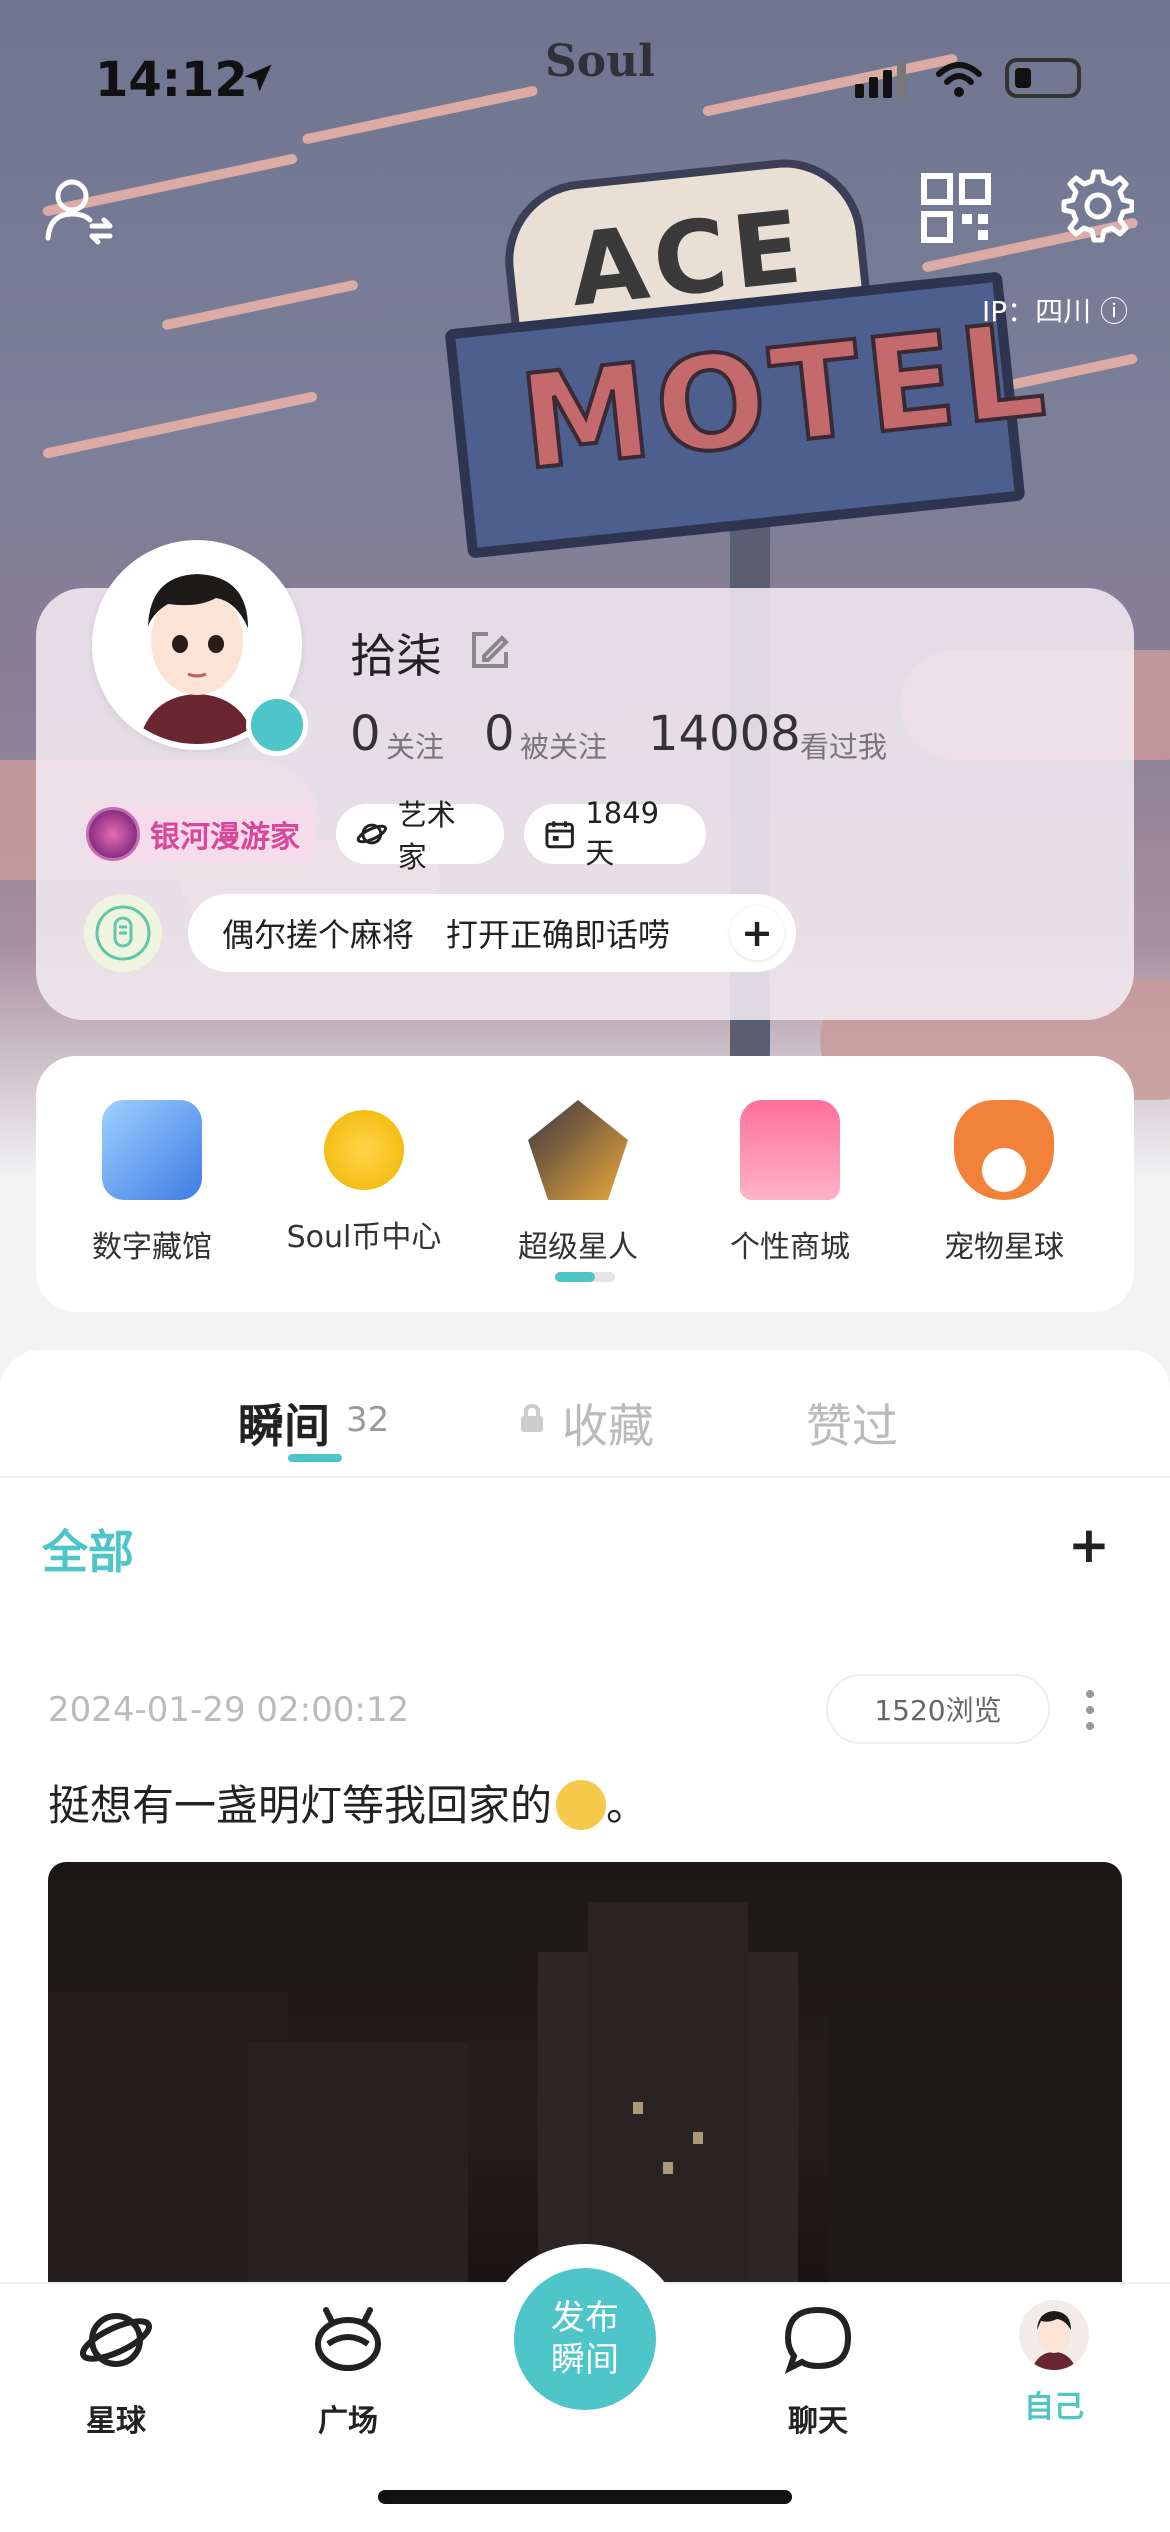  Describe the element at coordinates (627, 1805) in the screenshot. I see `post-text-suffix: 。` at that location.